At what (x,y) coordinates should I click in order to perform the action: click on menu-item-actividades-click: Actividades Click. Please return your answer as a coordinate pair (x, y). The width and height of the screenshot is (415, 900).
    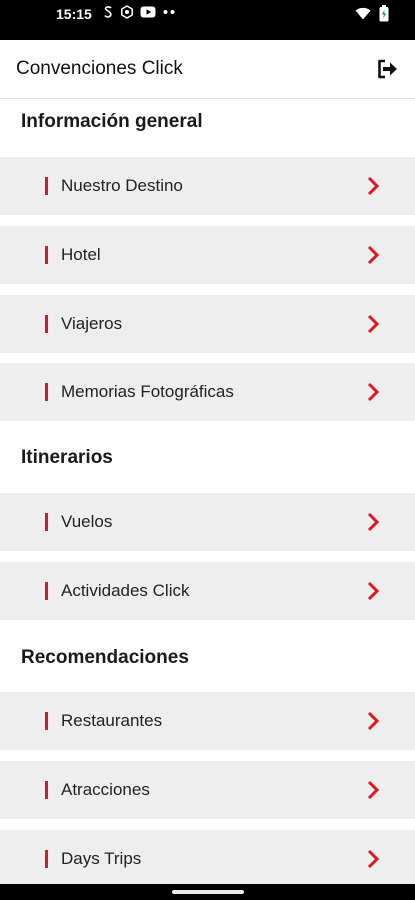
    Looking at the image, I should click on (207, 591).